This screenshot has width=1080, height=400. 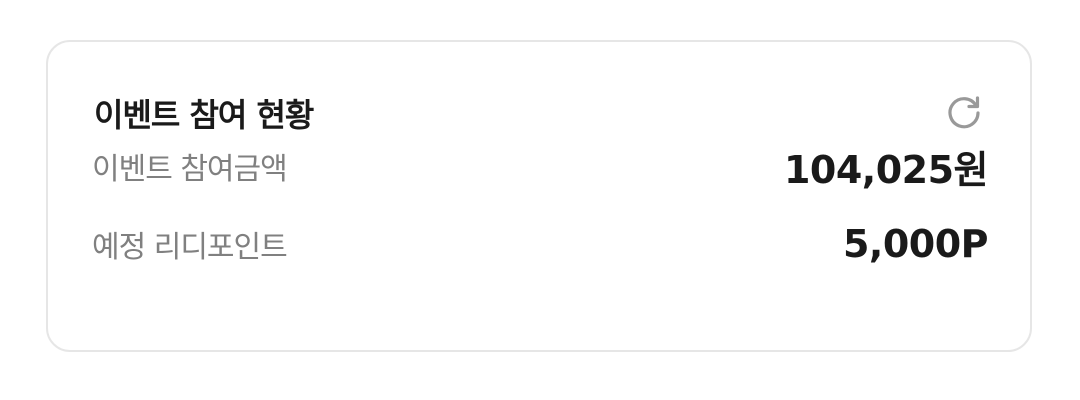 What do you see at coordinates (190, 247) in the screenshot?
I see `expected-points-label: 예정 리디포인트` at bounding box center [190, 247].